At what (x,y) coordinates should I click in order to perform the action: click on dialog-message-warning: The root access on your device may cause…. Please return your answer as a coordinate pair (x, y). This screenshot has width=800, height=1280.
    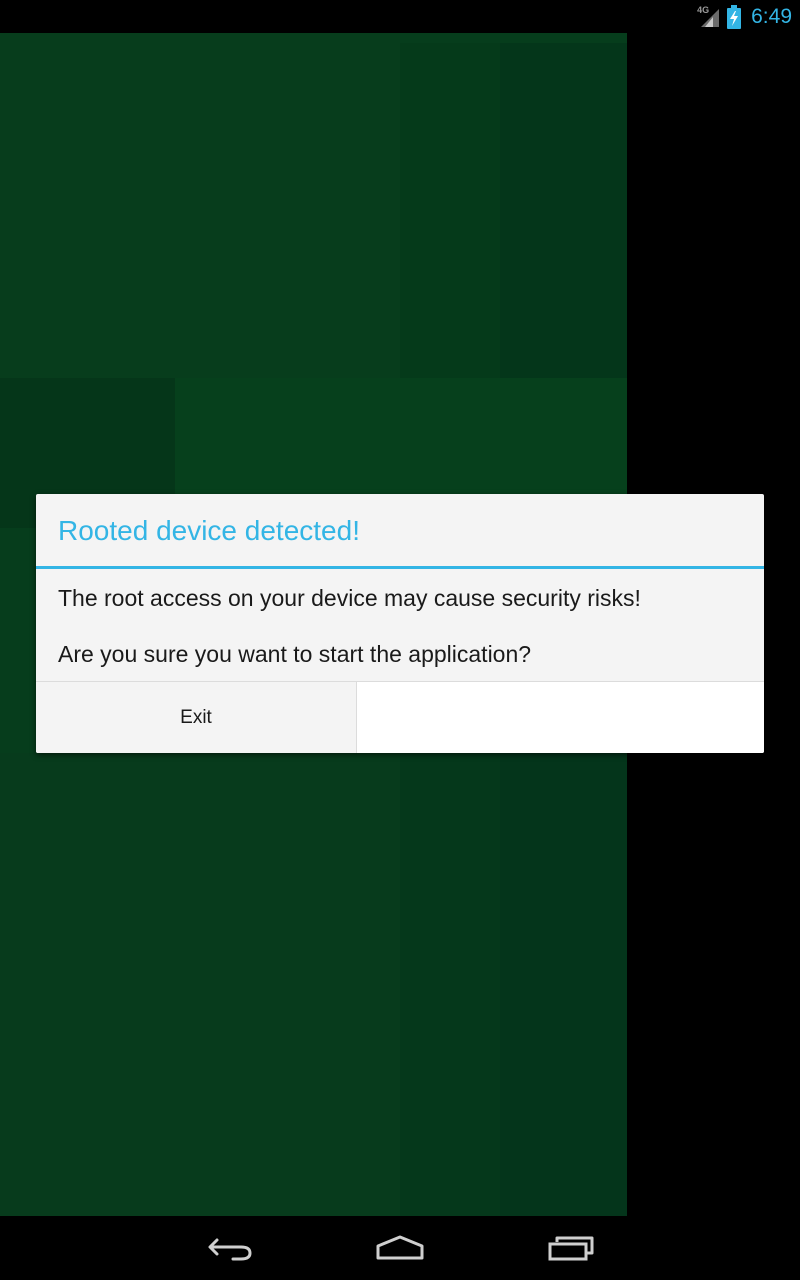
    Looking at the image, I should click on (349, 598).